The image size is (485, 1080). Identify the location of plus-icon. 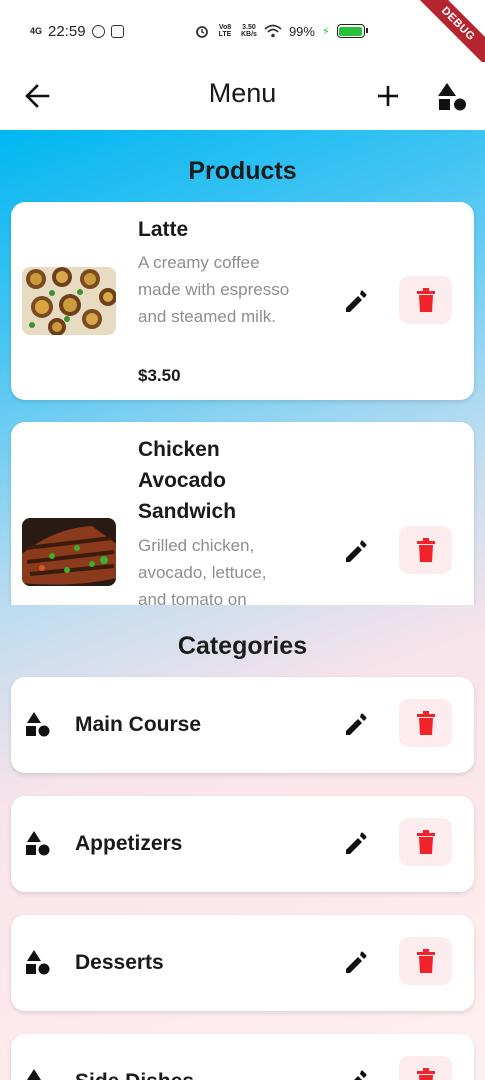
(388, 96).